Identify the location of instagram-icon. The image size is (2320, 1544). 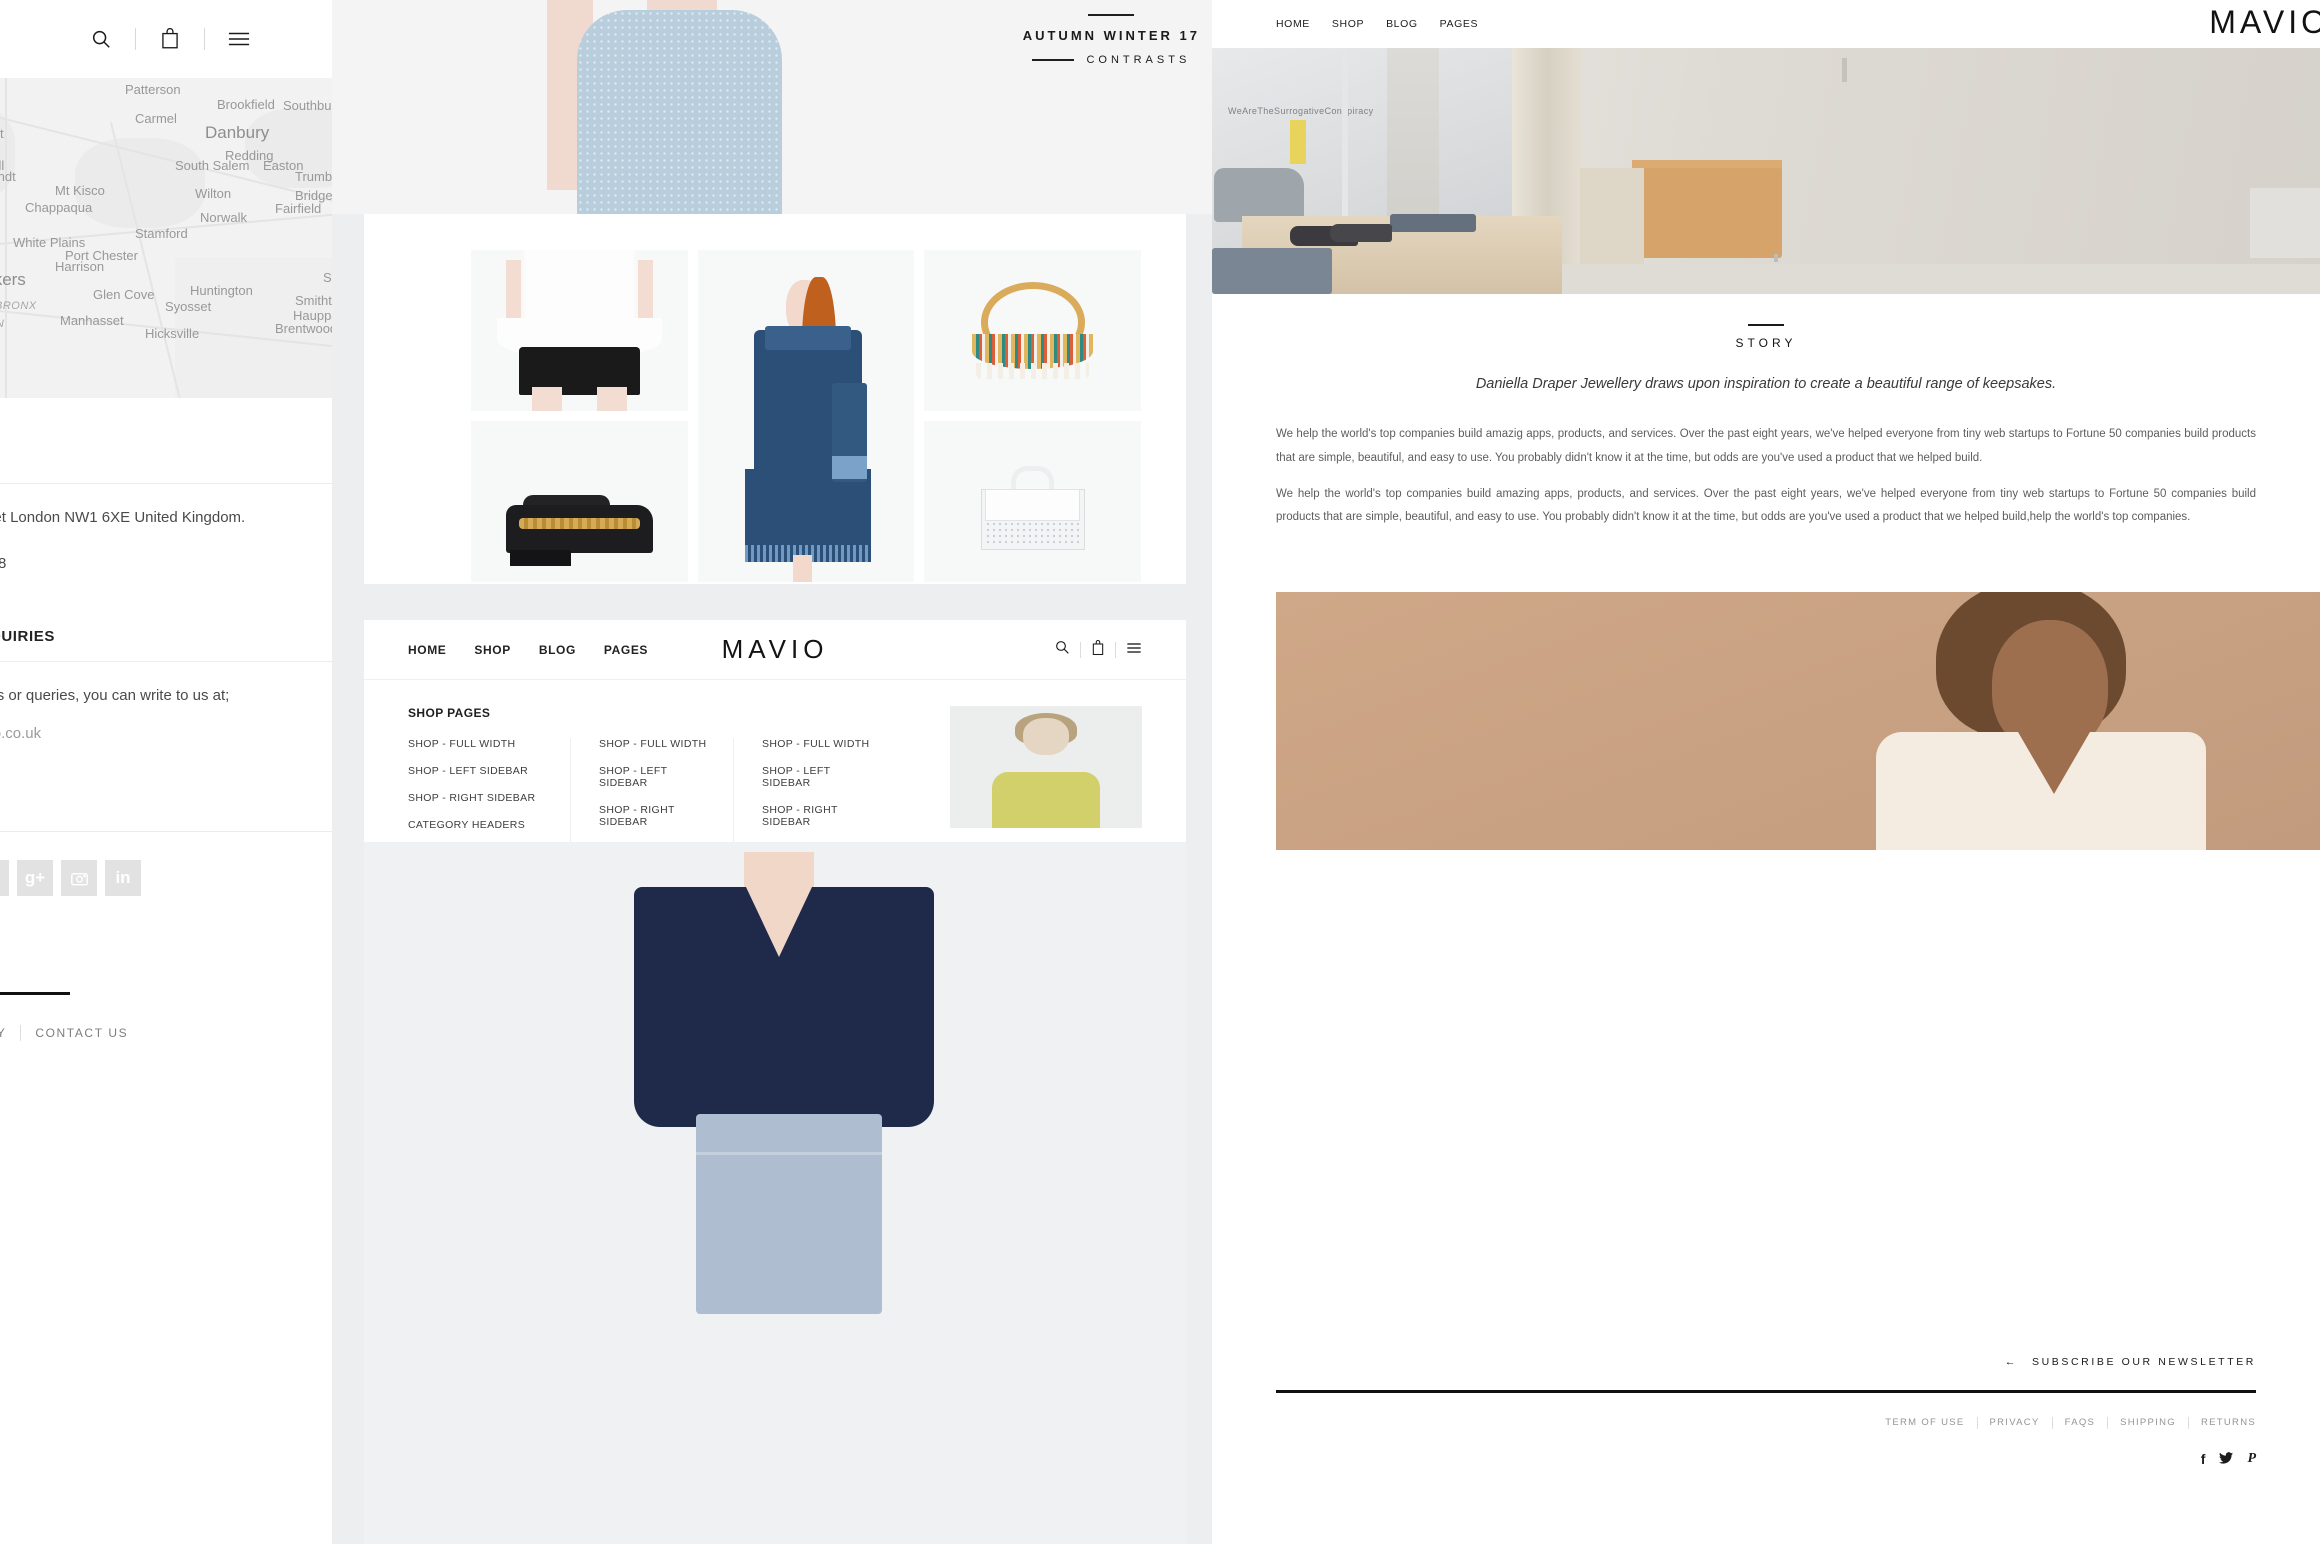
(79, 878).